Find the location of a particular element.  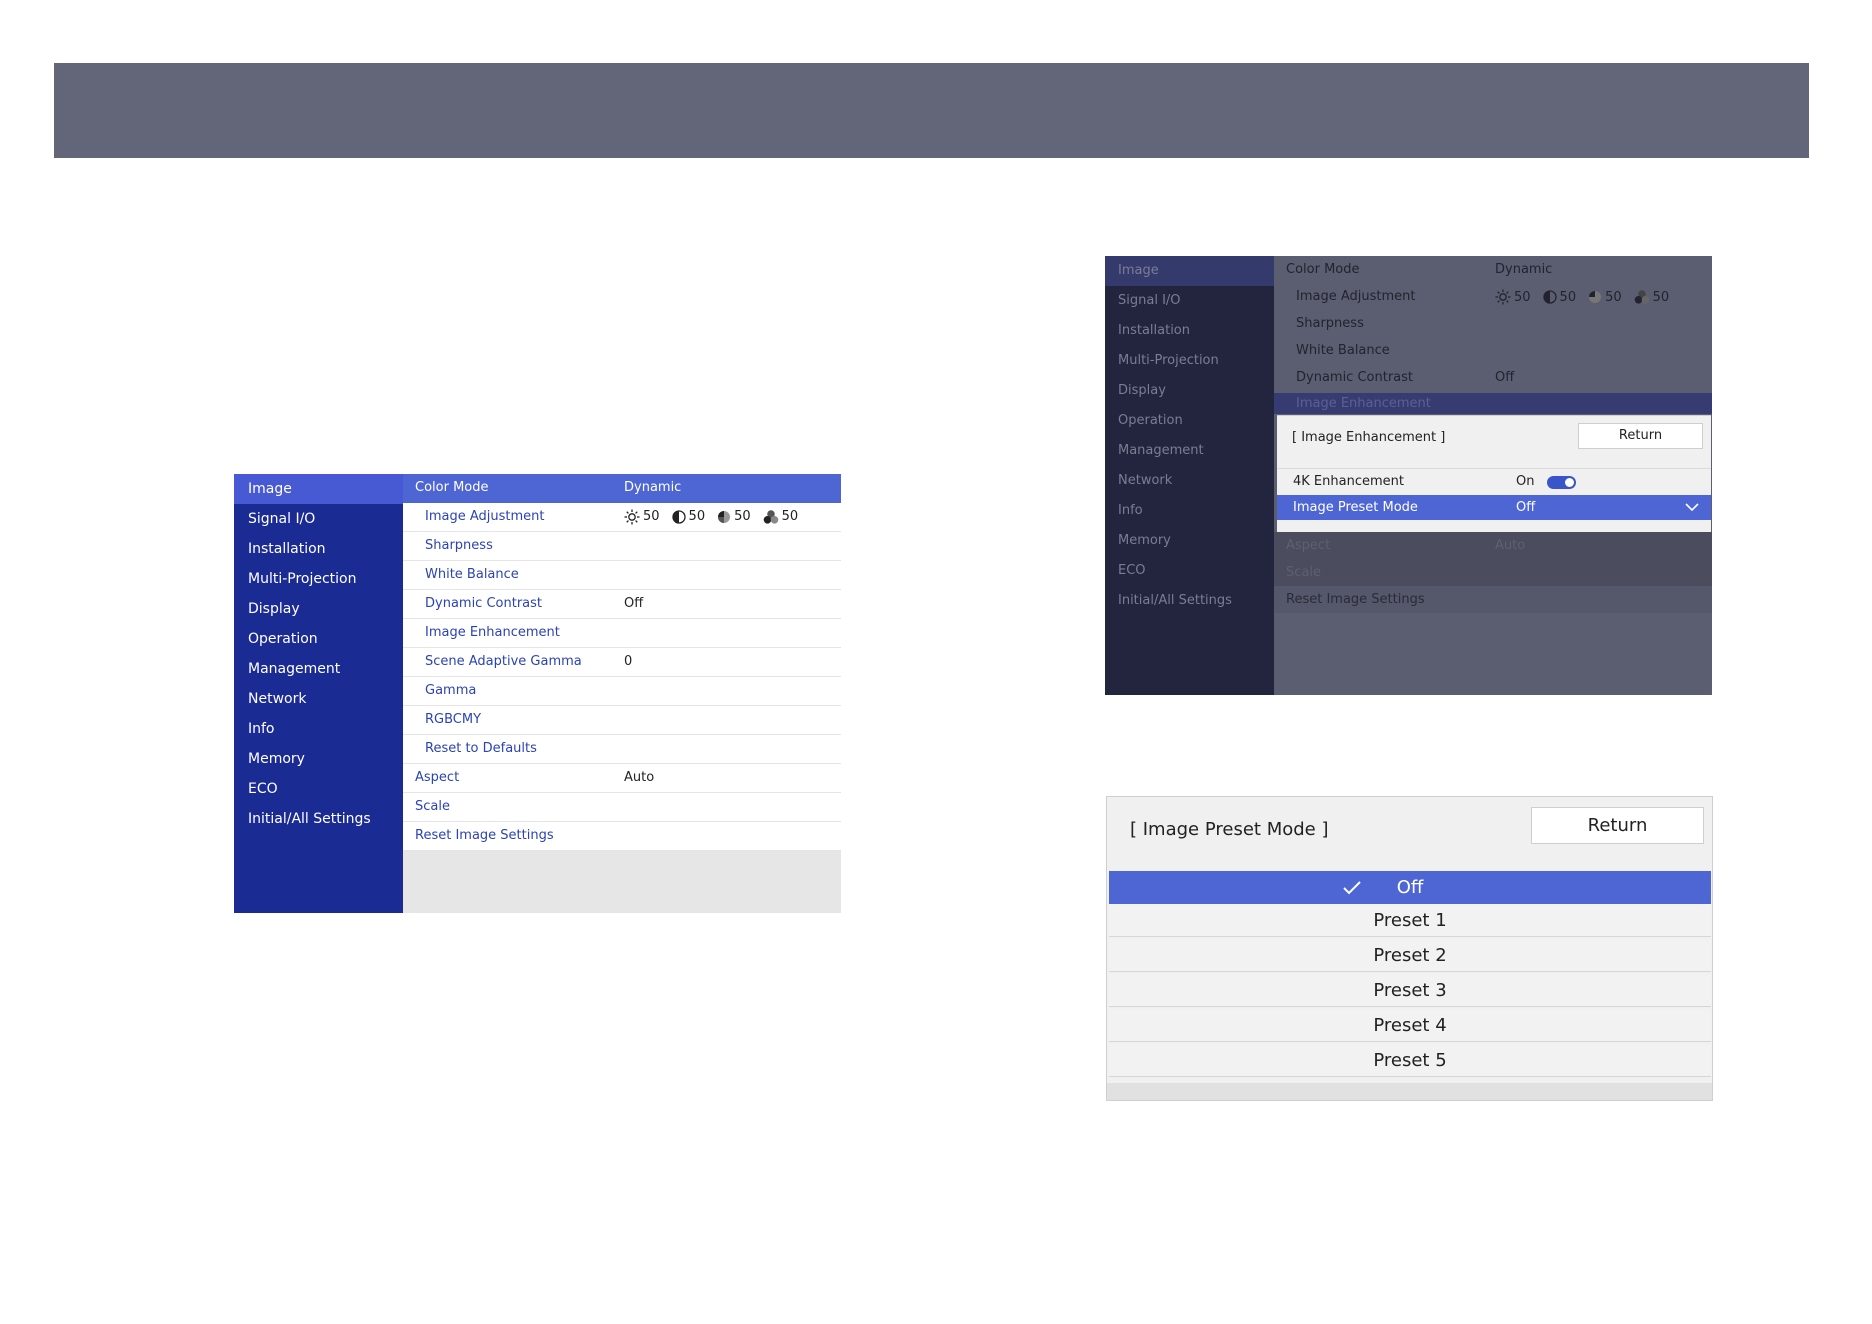

image-preset-mode-row: Image Preset Mode Off is located at coordinates (1494, 507).